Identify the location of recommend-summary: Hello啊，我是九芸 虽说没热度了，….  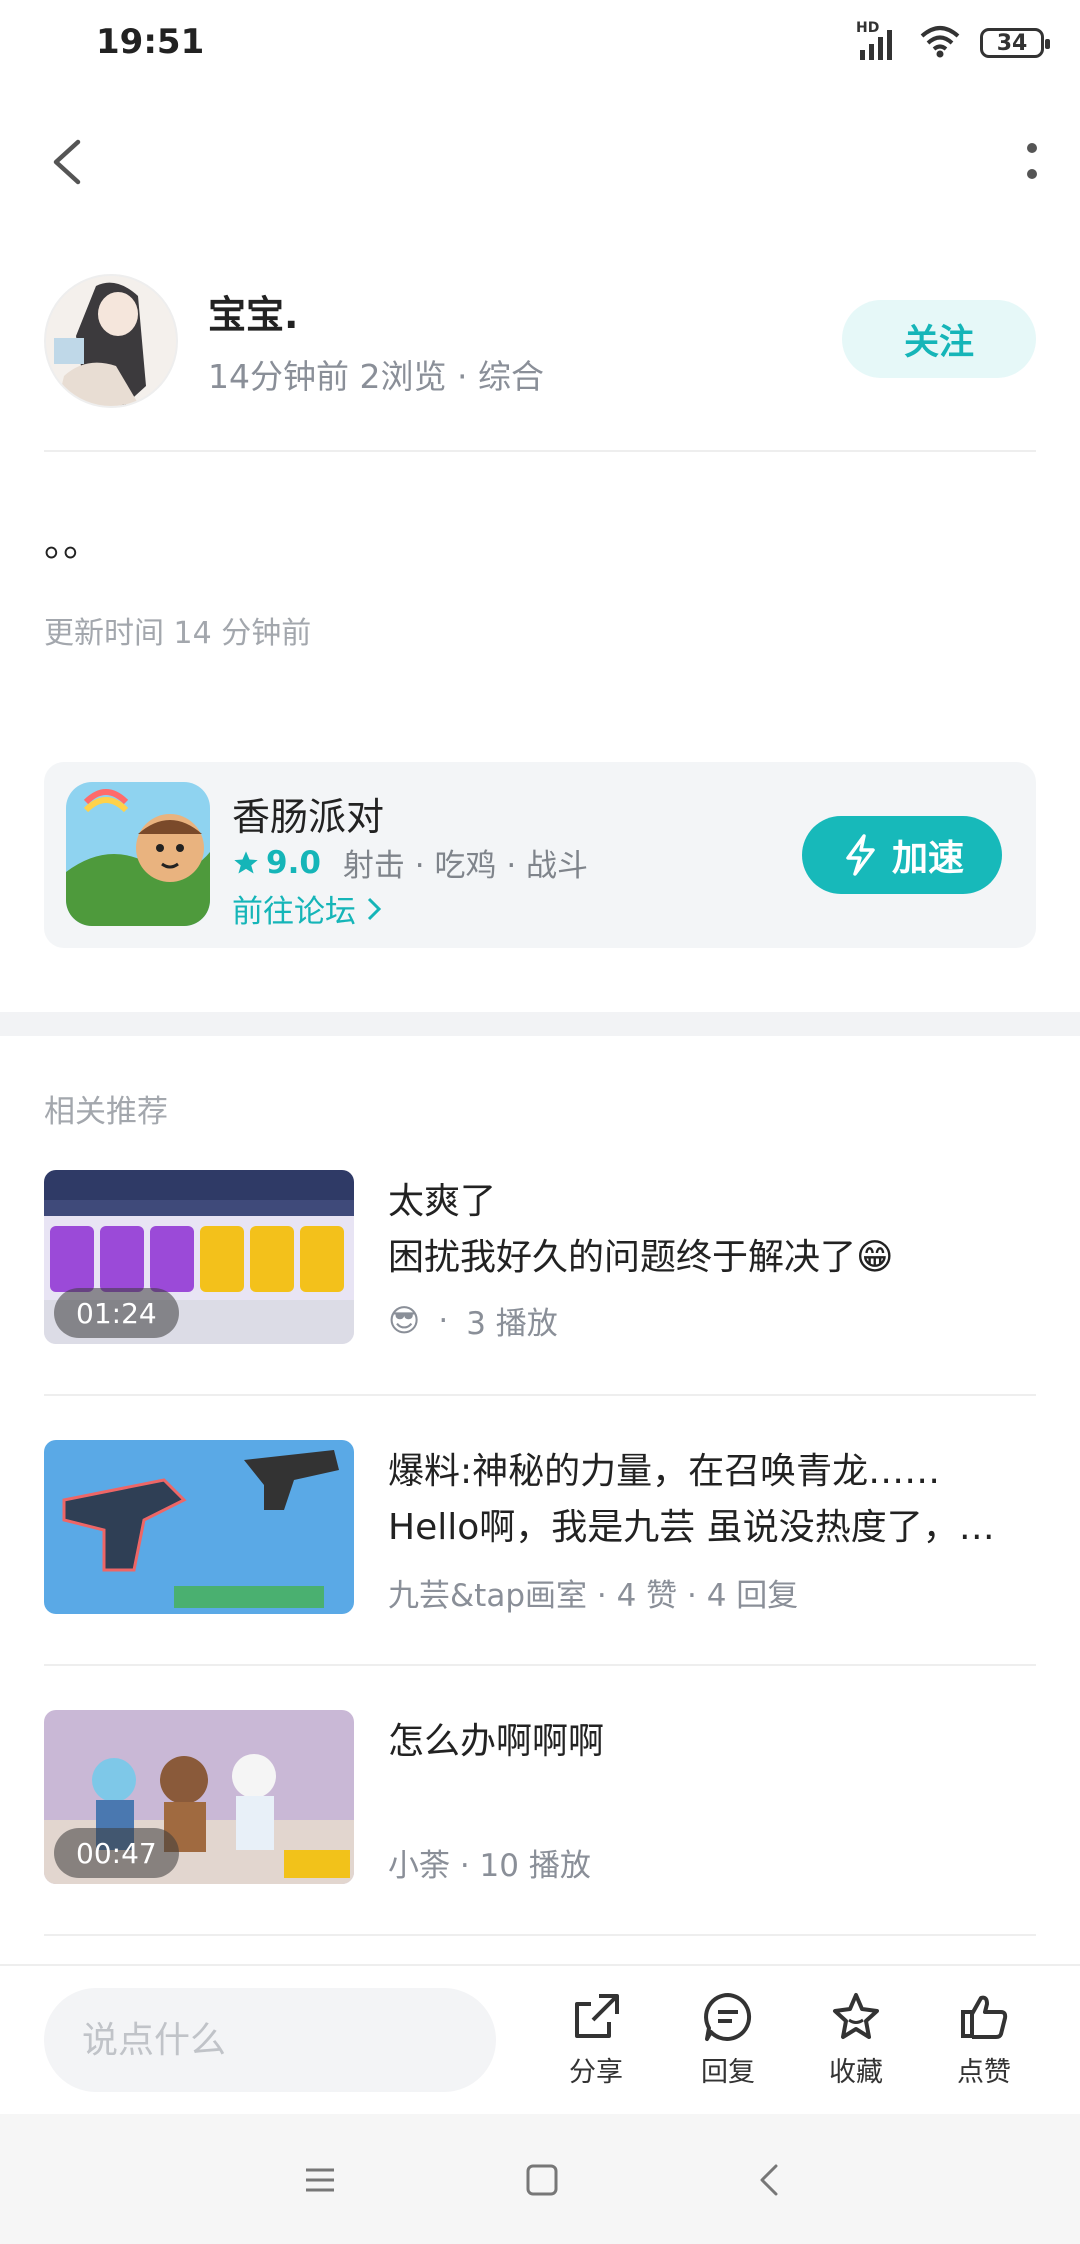
(691, 1524).